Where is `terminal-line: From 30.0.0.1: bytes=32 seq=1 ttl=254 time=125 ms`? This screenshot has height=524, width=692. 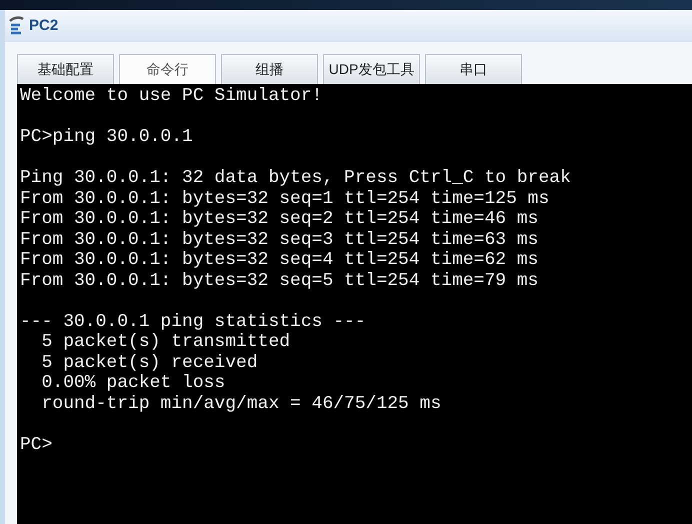
terminal-line: From 30.0.0.1: bytes=32 seq=1 ttl=254 time=125 ms is located at coordinates (285, 198).